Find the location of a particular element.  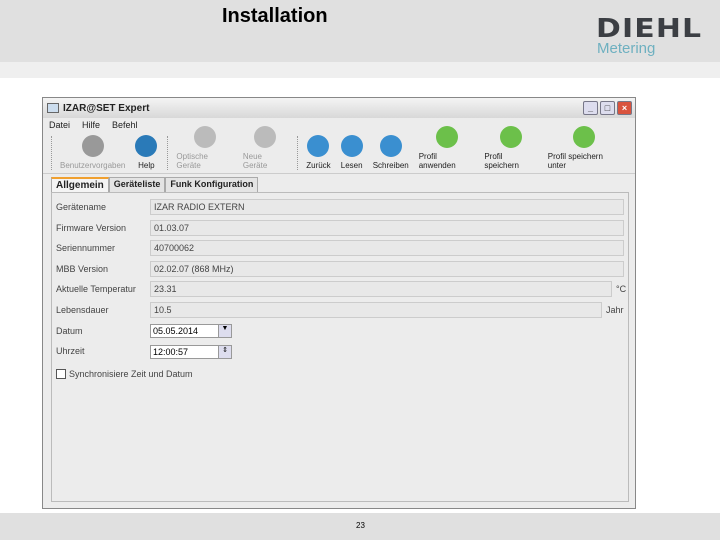

toolbar-button-4: Zurück is located at coordinates (318, 152).